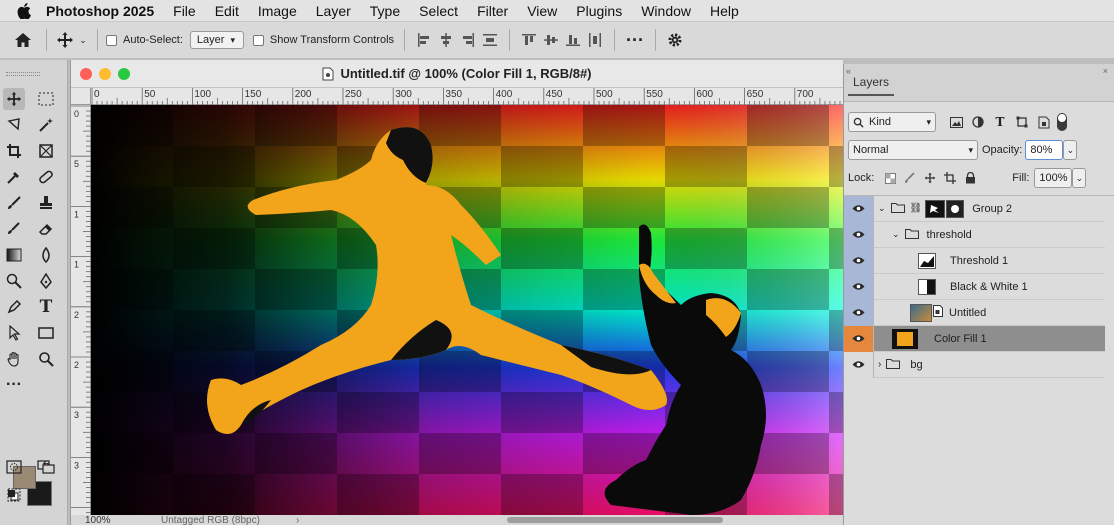 The width and height of the screenshot is (1114, 525). I want to click on more-tools-icon: ···, so click(14, 385).